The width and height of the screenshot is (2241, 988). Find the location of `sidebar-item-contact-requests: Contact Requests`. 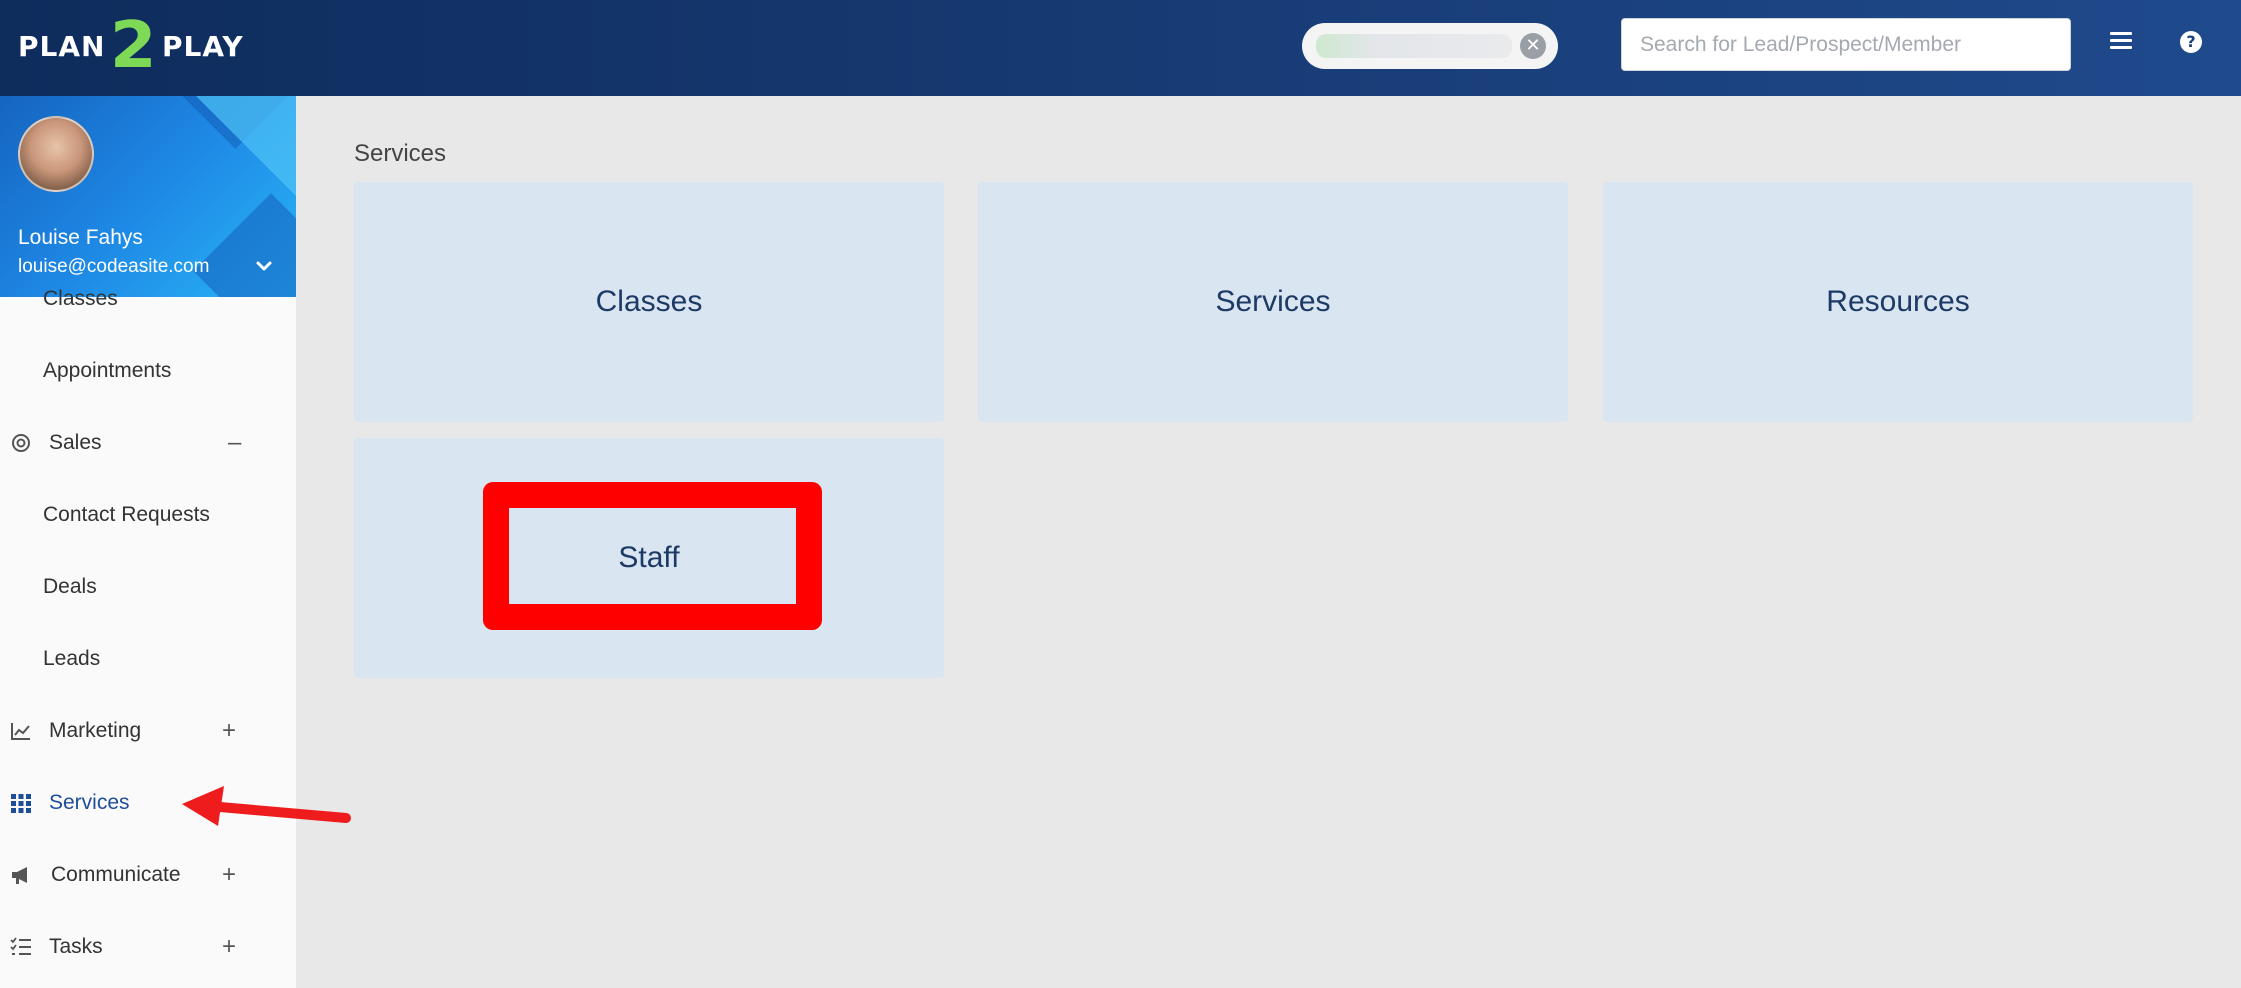

sidebar-item-contact-requests: Contact Requests is located at coordinates (148, 515).